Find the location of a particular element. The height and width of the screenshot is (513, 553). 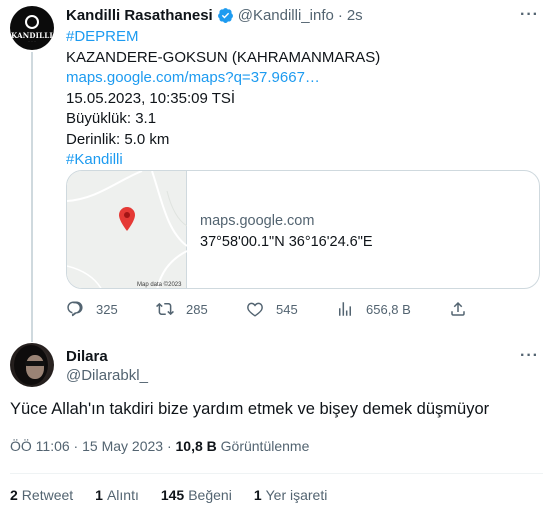

retweets-stat: 2 Retweet is located at coordinates (41, 495).